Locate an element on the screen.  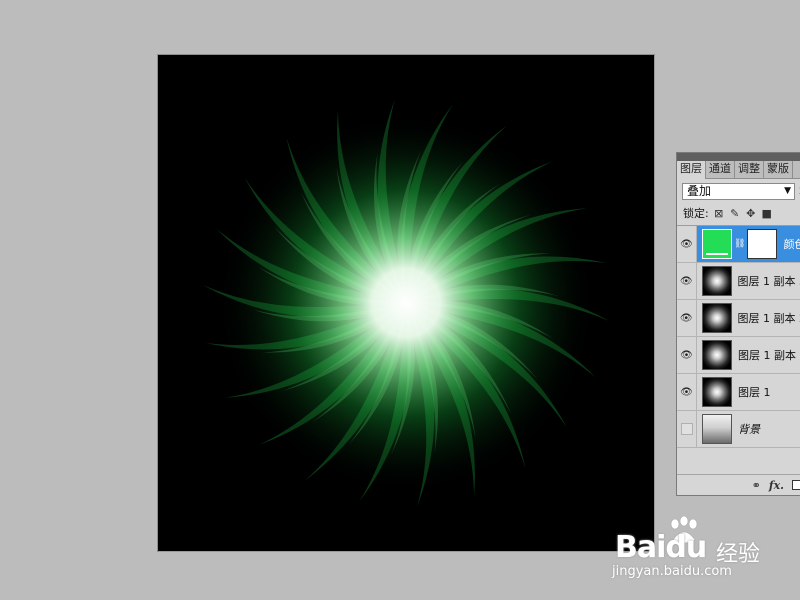
tab-adjustments: 调整 is located at coordinates (749, 169).